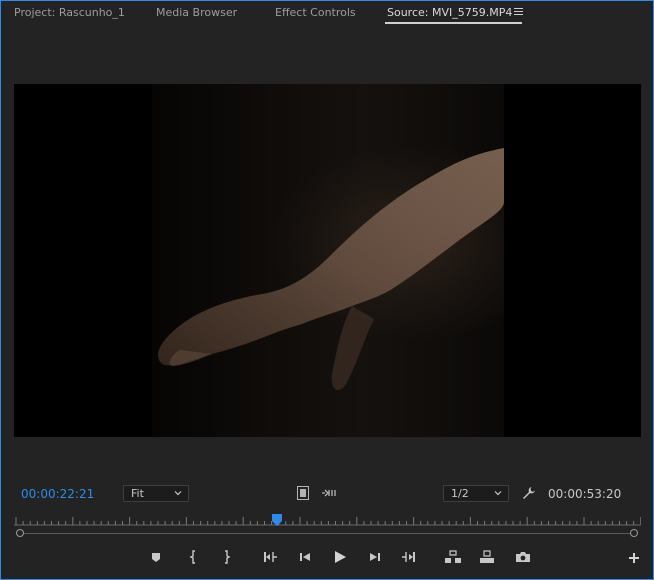  I want to click on zoom-end-handle, so click(634, 533).